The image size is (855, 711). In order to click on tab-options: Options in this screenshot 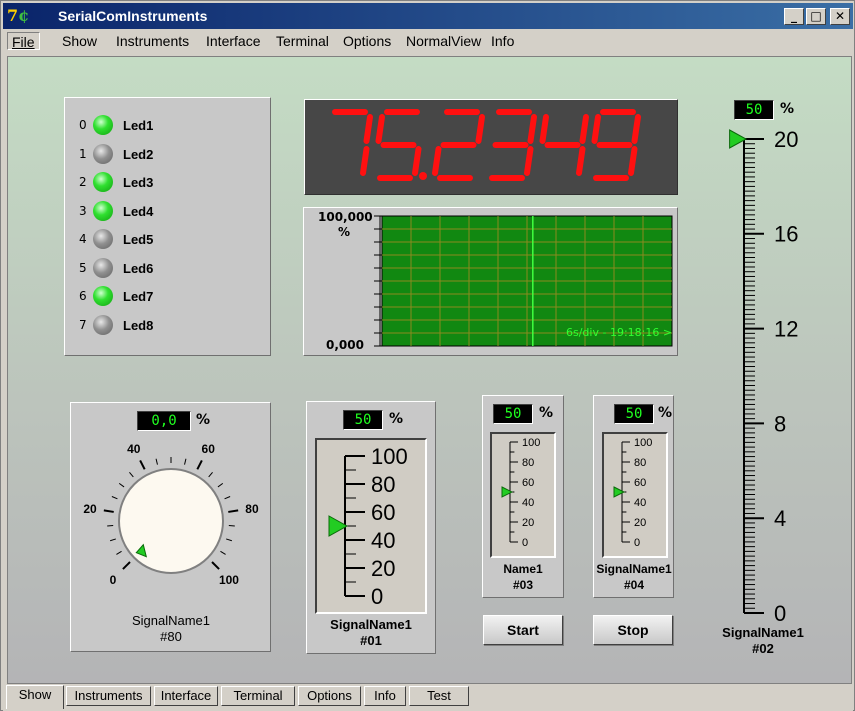, I will do `click(329, 696)`.